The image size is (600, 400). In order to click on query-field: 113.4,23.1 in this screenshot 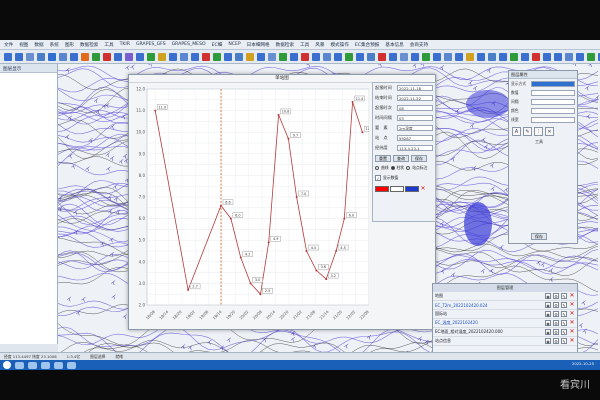, I will do `click(415, 148)`.